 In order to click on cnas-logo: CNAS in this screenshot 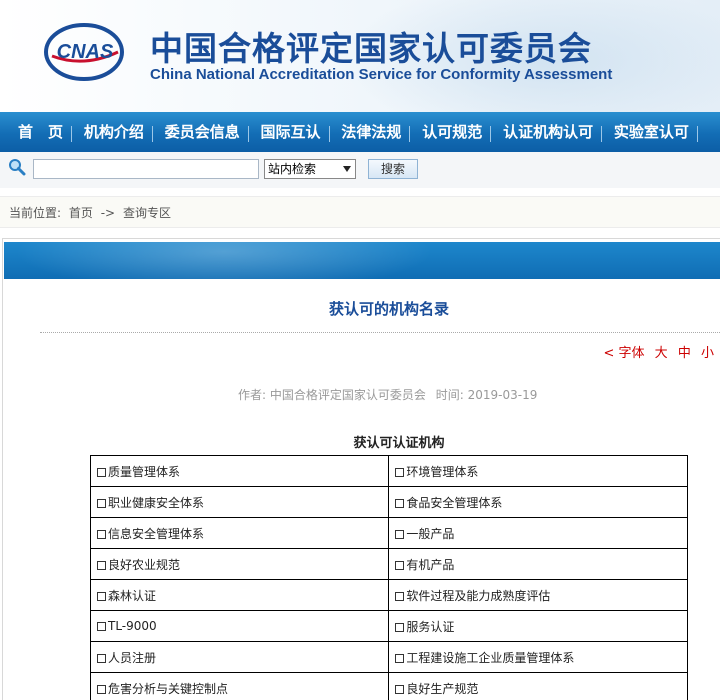, I will do `click(85, 52)`.